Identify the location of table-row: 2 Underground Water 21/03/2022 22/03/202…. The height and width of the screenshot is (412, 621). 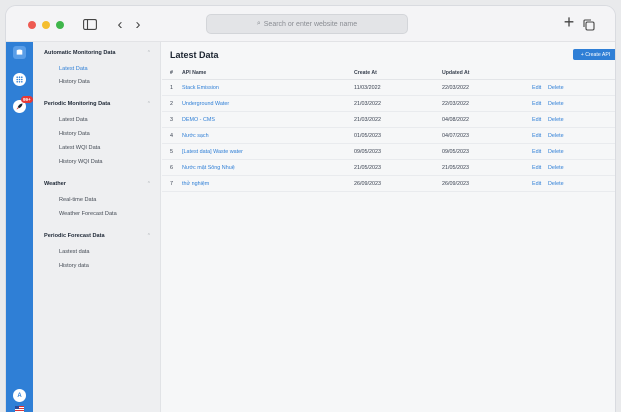
(388, 104).